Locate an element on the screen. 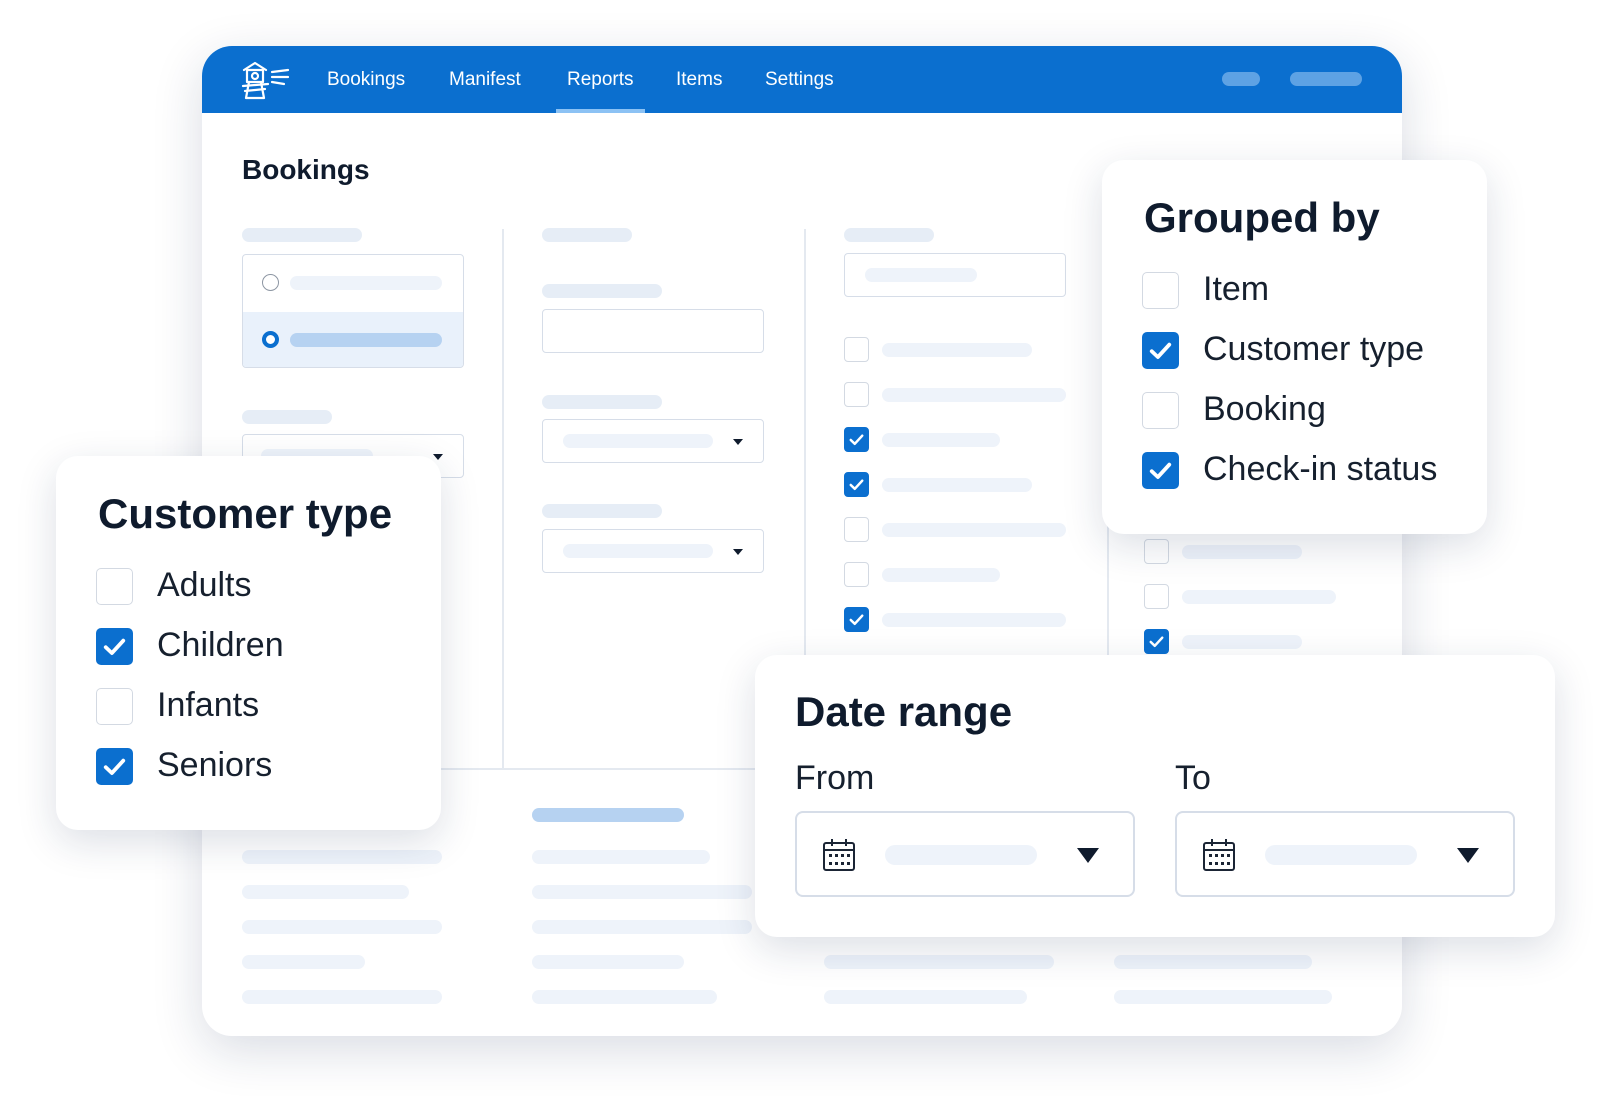  skeleton-column-header is located at coordinates (608, 815).